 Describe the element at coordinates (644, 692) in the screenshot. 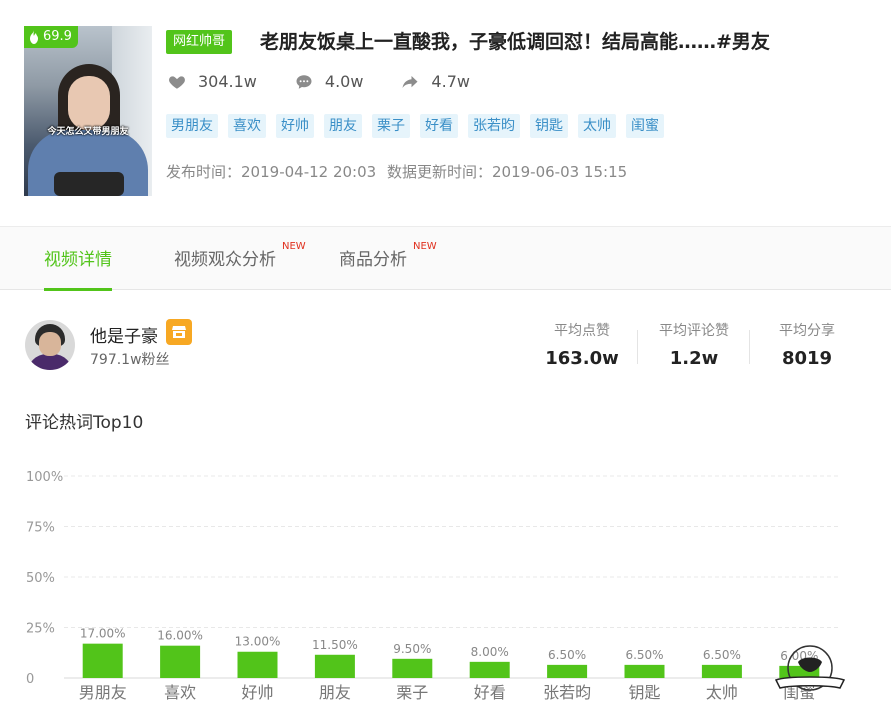

I see `x-tick-label: 钥匙` at that location.